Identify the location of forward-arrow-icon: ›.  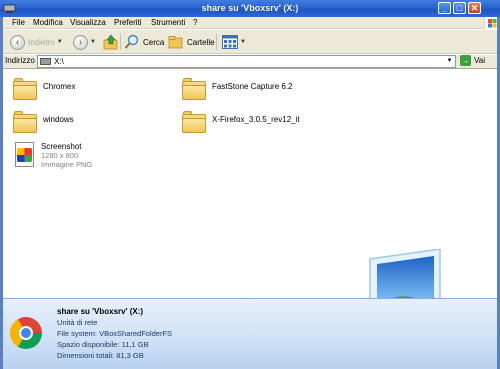
(80, 42).